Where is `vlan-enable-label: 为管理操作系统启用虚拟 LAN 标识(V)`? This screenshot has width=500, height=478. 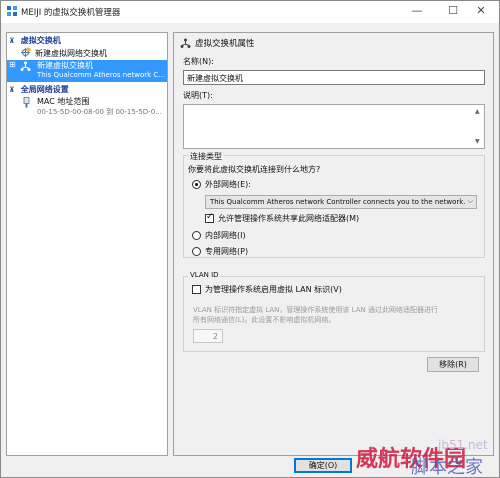 vlan-enable-label: 为管理操作系统启用虚拟 LAN 标识(V) is located at coordinates (273, 289).